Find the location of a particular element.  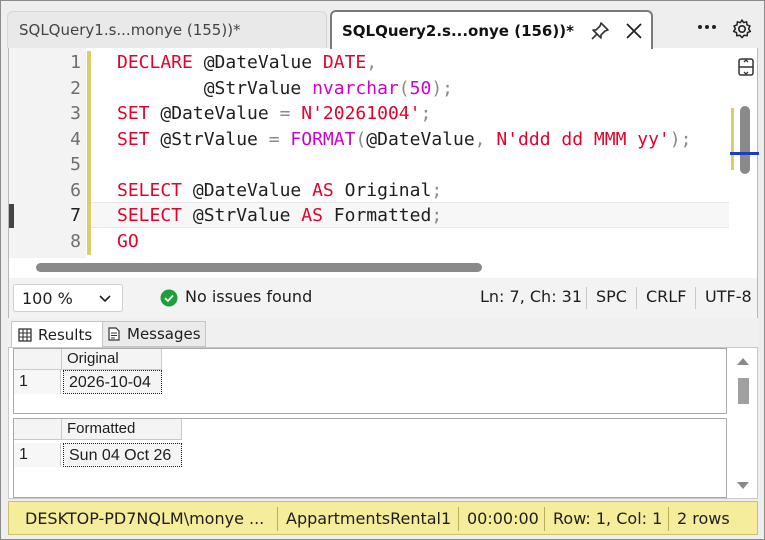

results-tab-bar: Results Messages is located at coordinates (383, 332).